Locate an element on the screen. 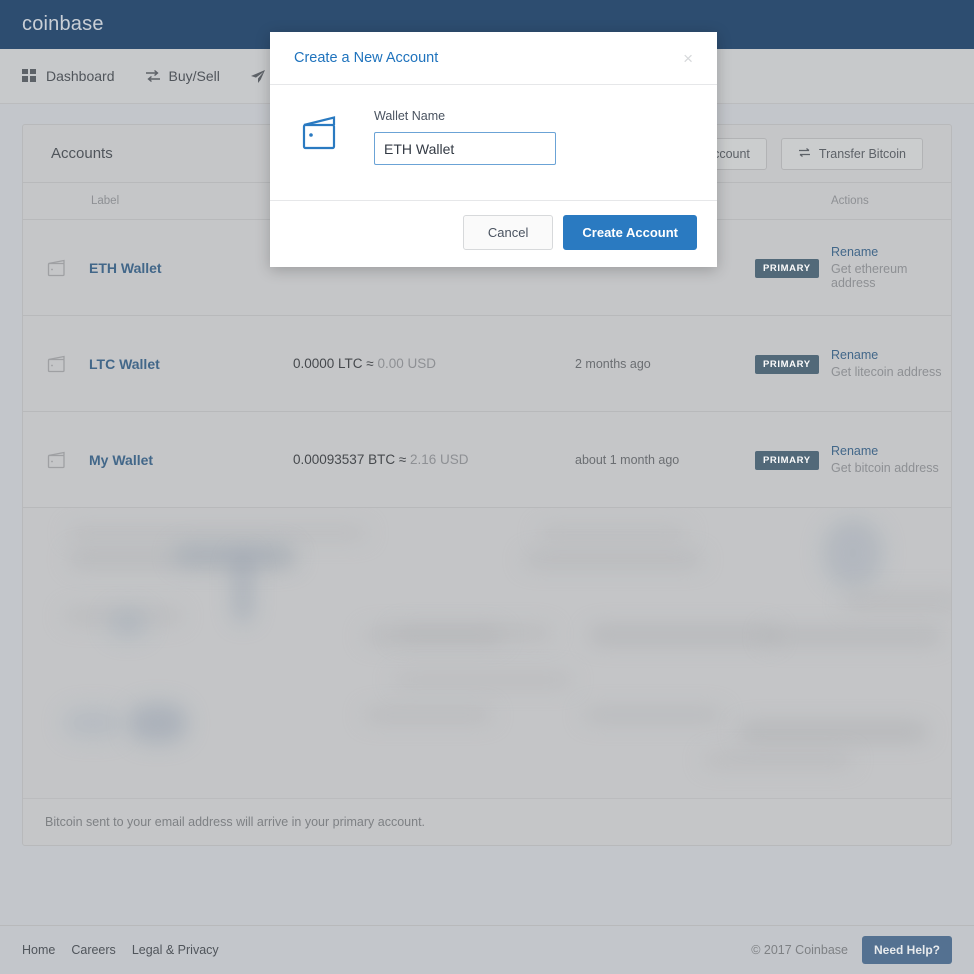 The image size is (974, 974). account-actions-cell: Rename Get ethereum address is located at coordinates (891, 267).